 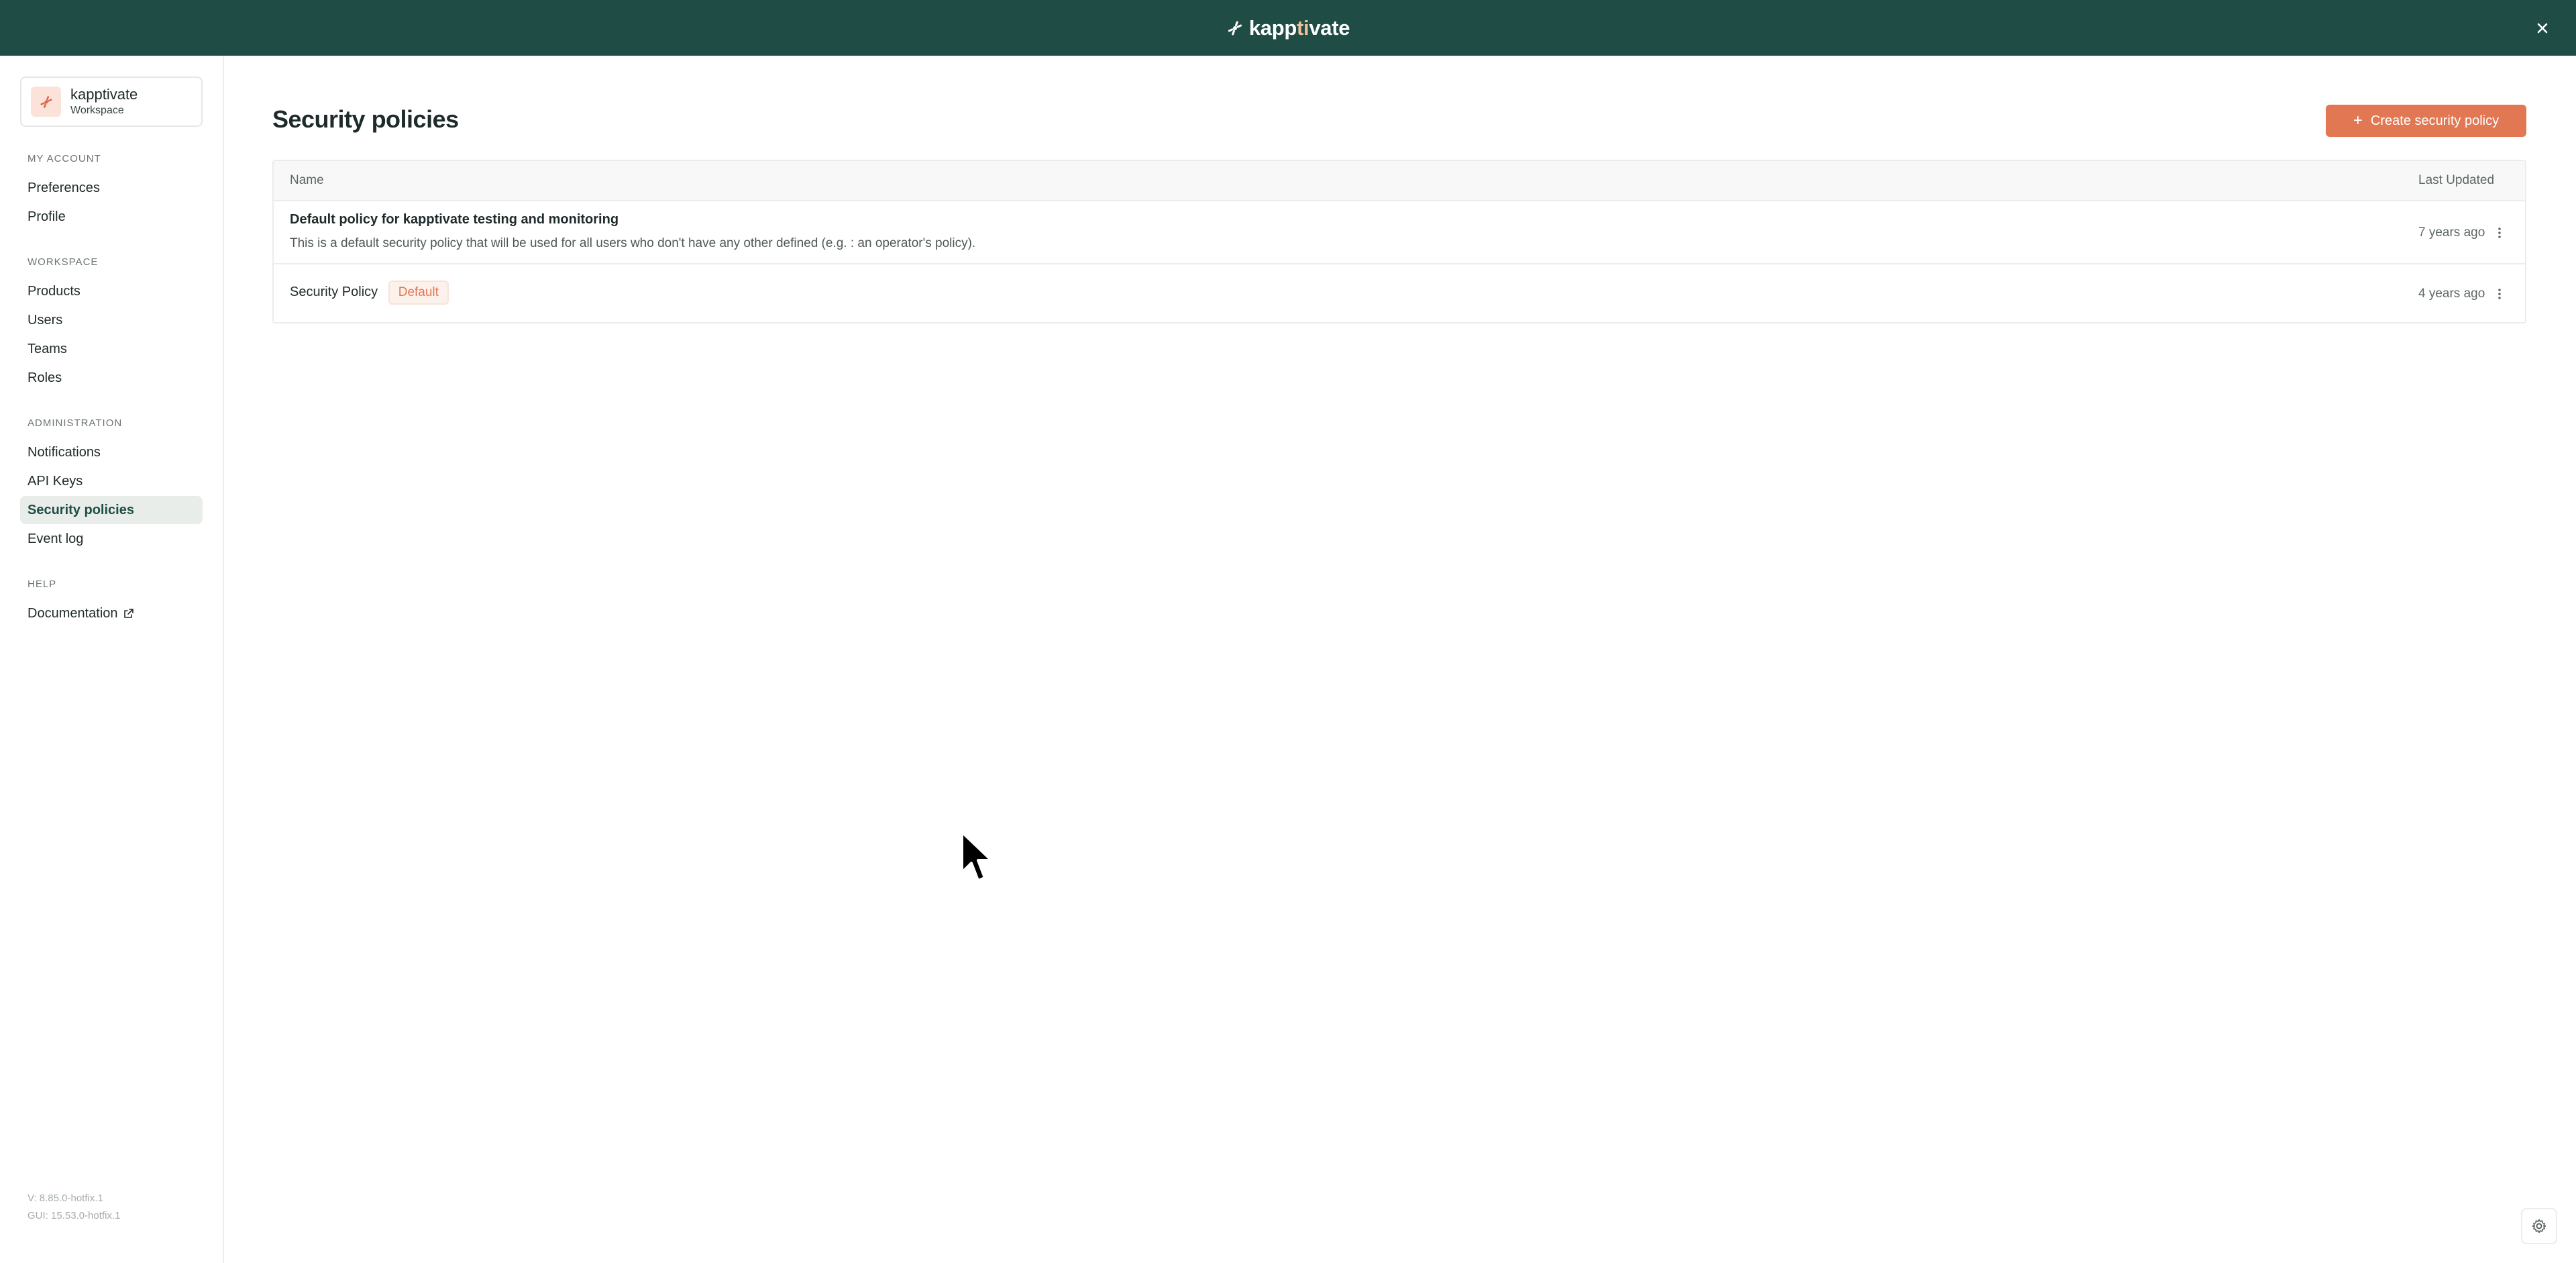 What do you see at coordinates (64, 158) in the screenshot?
I see `section-my-account: MY ACCOUNT` at bounding box center [64, 158].